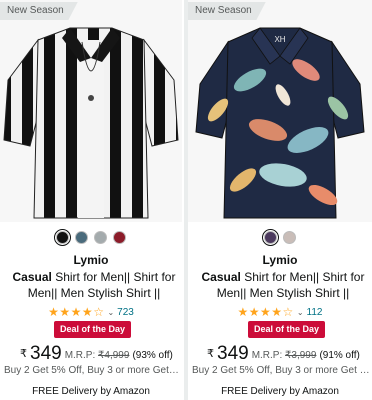  I want to click on mrp: M.R.P: ₹4,999, so click(97, 356).